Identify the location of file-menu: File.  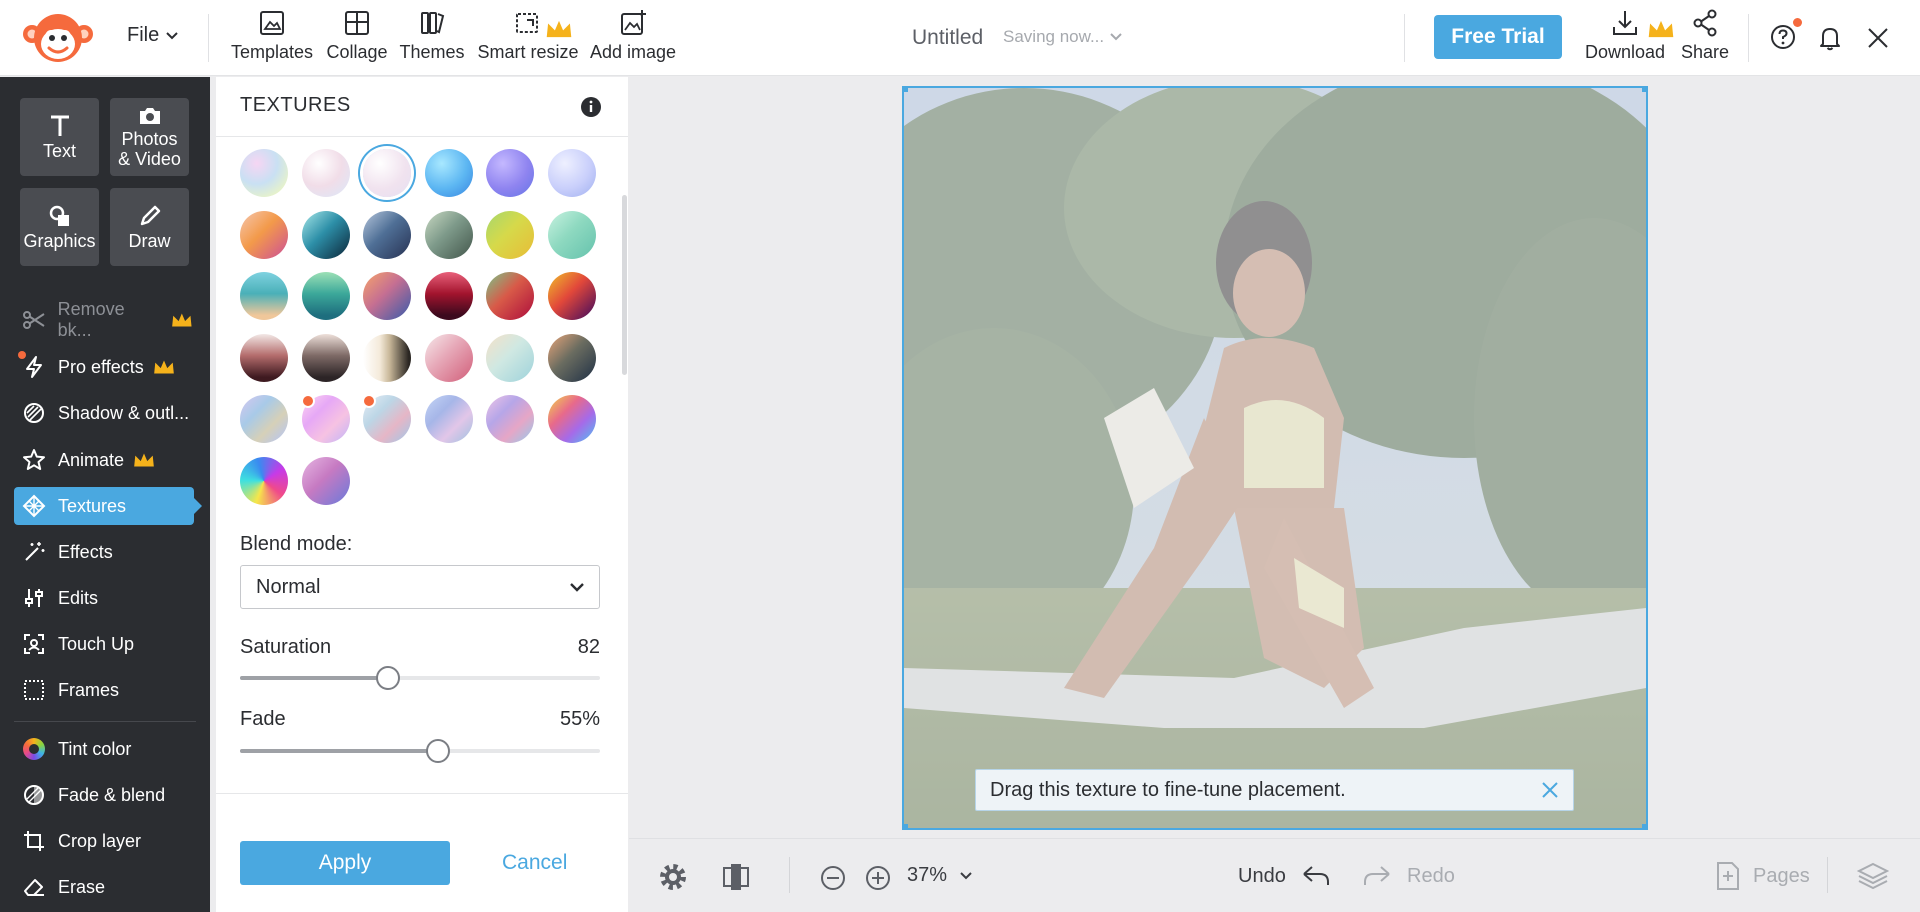
(153, 35).